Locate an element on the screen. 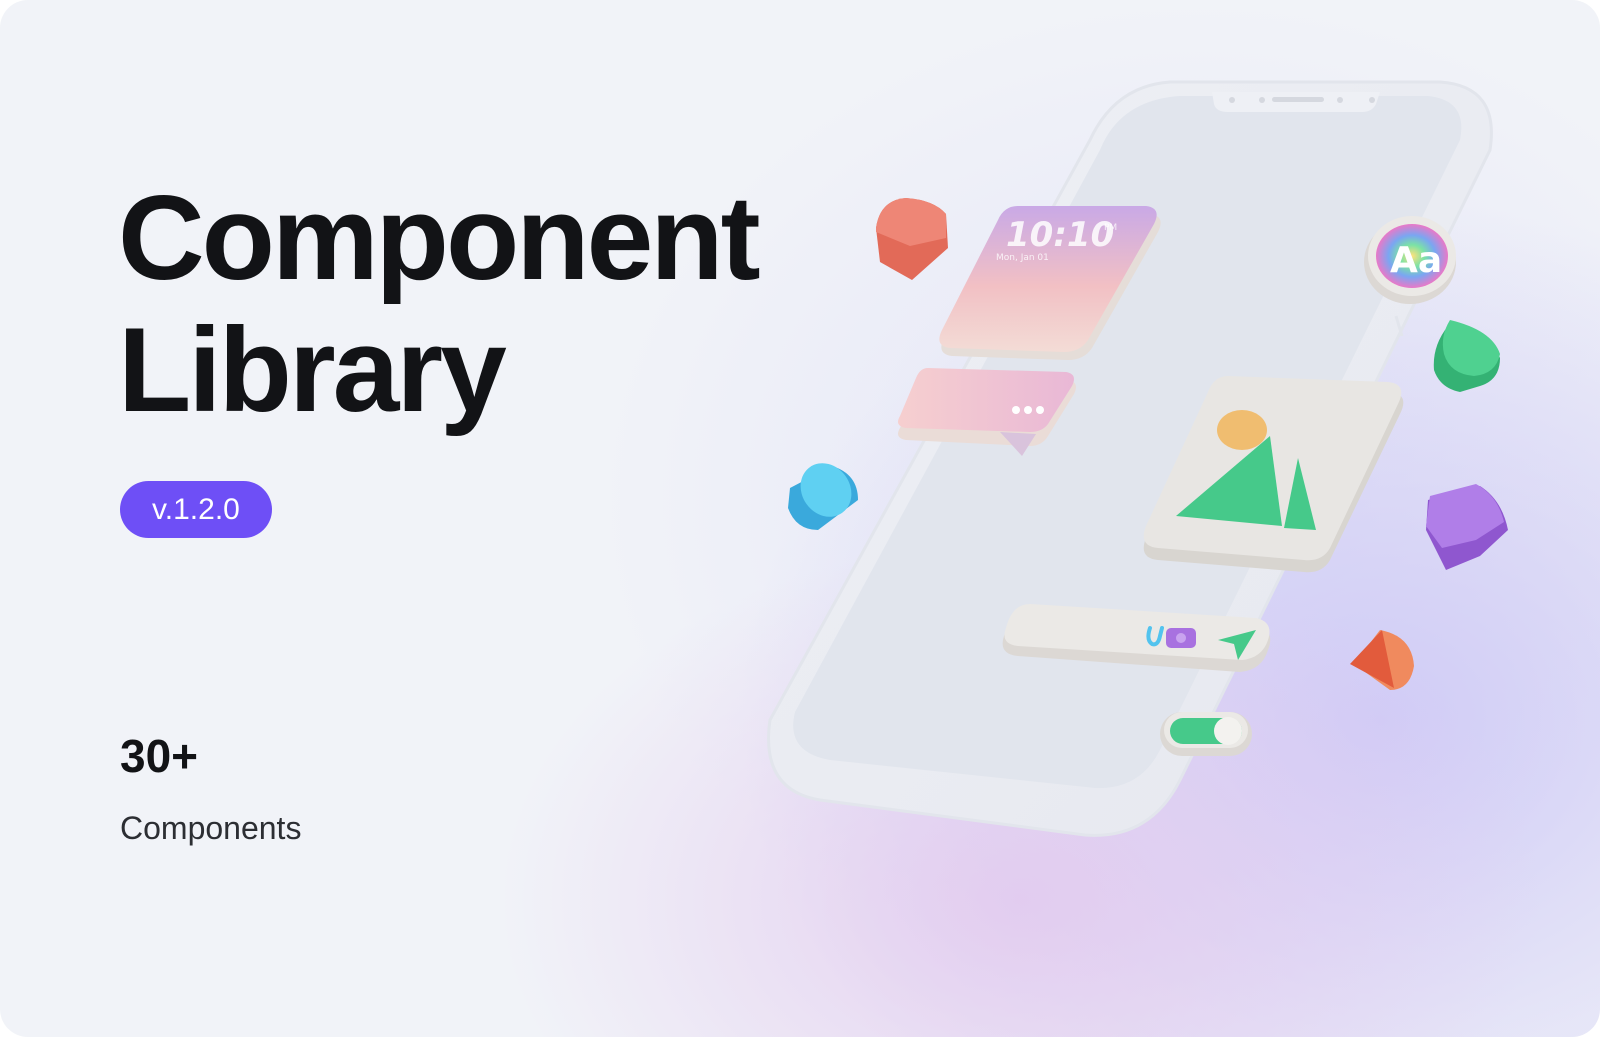  coral-pentagon-shape is located at coordinates (912, 239).